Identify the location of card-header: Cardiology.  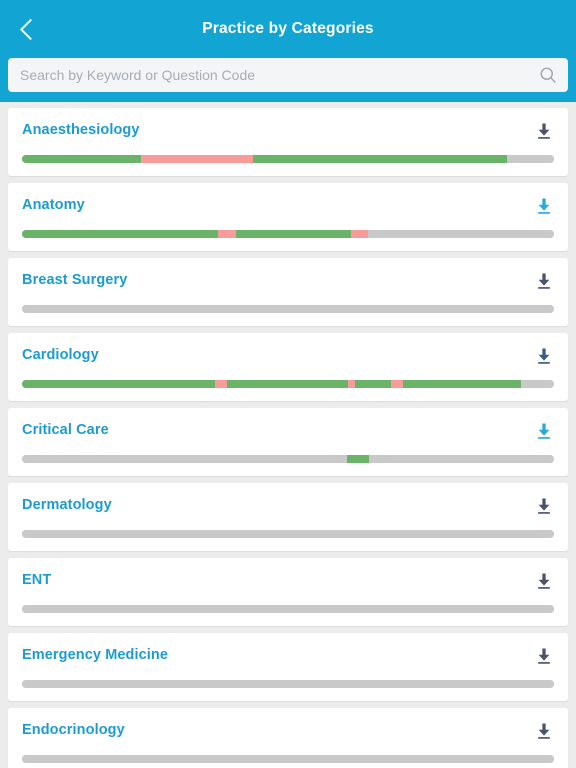
(288, 356).